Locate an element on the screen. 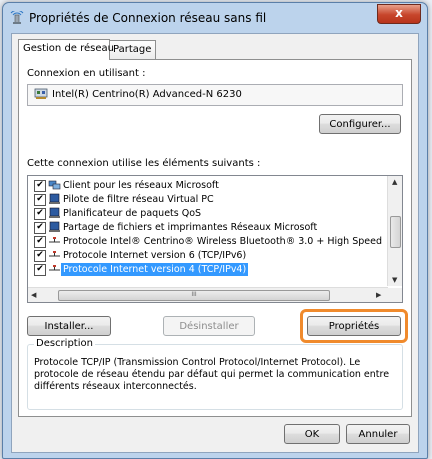  tab-gestion-reseau: Gestion de réseau is located at coordinates (66, 49).